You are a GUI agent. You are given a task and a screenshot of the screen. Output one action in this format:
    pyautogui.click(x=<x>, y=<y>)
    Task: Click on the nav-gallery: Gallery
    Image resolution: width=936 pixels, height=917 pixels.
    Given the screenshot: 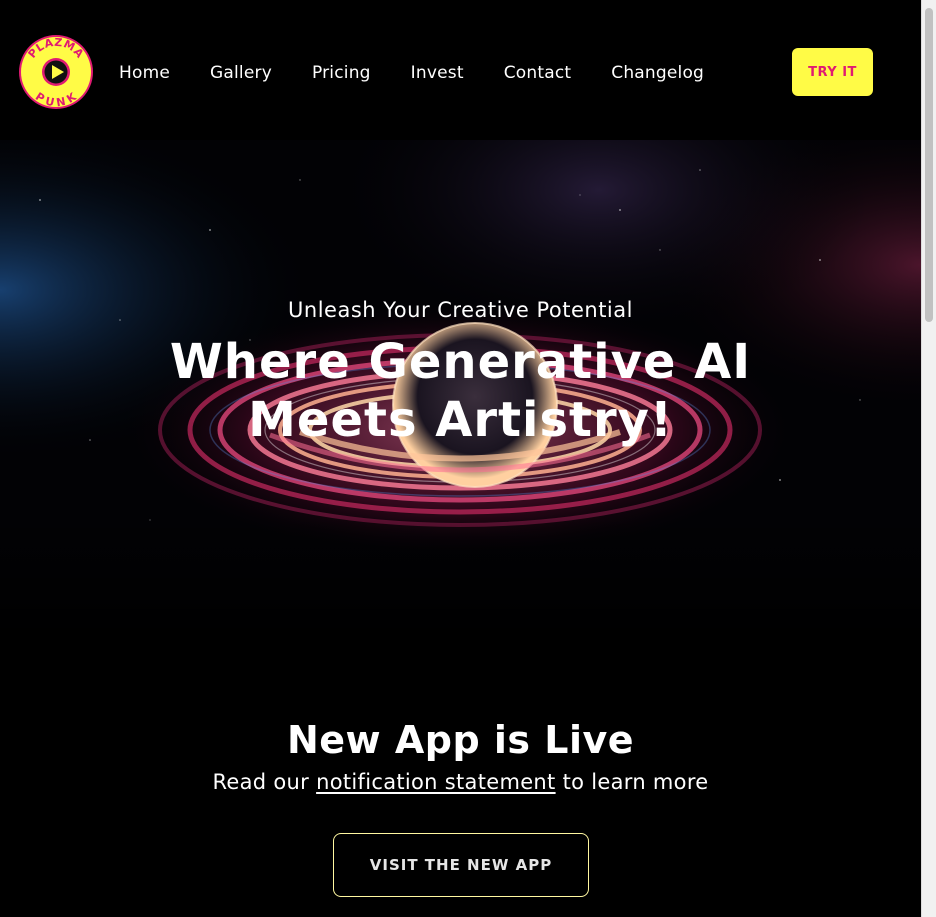 What is the action you would take?
    pyautogui.click(x=241, y=73)
    